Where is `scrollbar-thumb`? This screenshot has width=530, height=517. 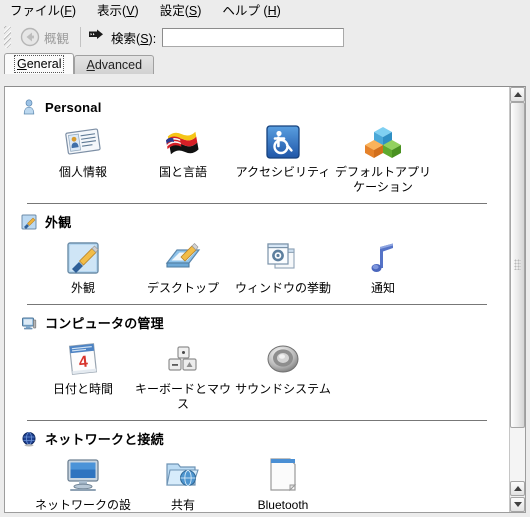
scrollbar-thumb is located at coordinates (517, 265).